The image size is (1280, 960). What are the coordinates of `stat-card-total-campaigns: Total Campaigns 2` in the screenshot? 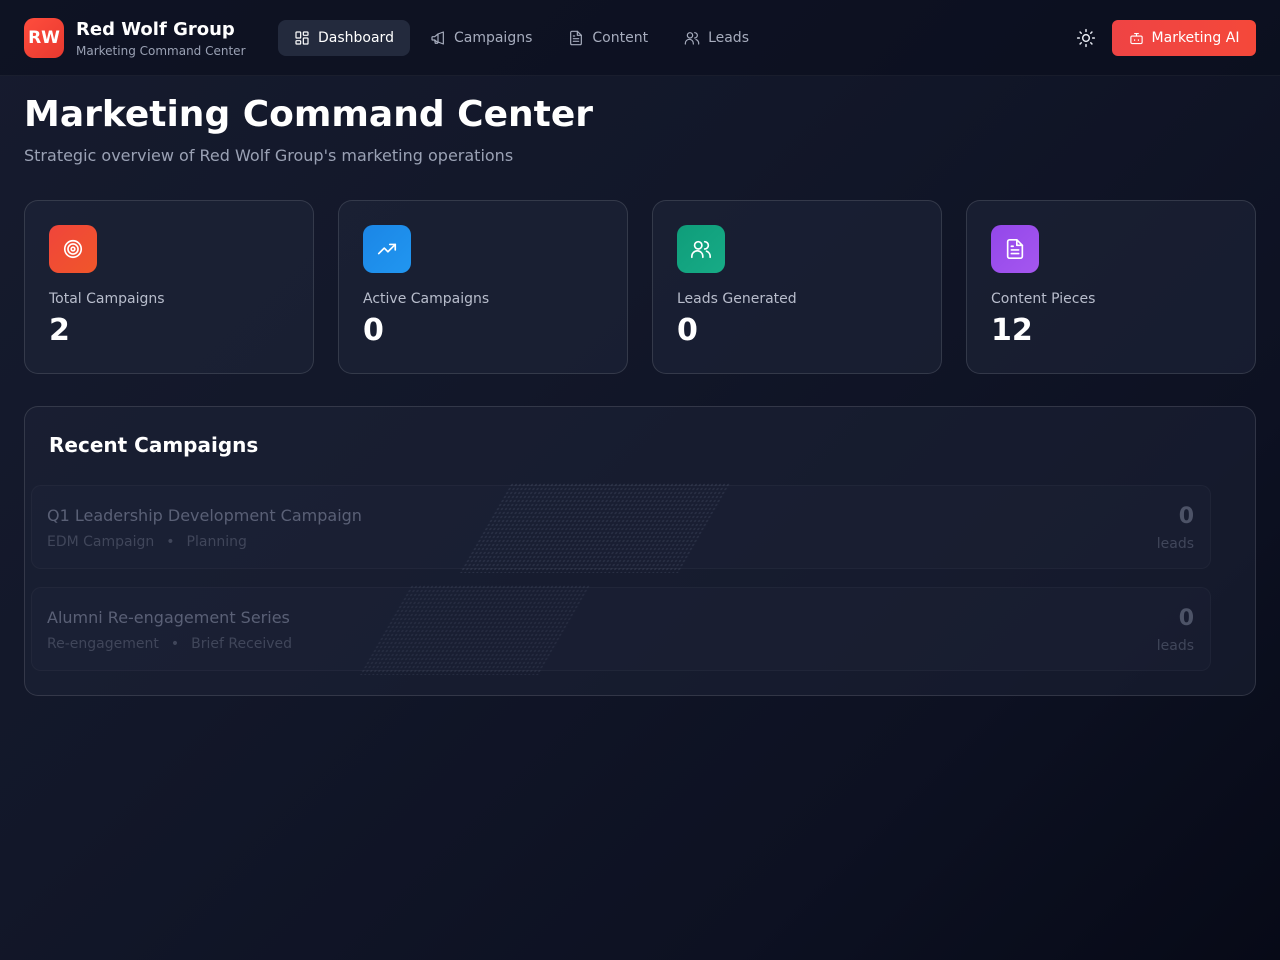 It's located at (169, 287).